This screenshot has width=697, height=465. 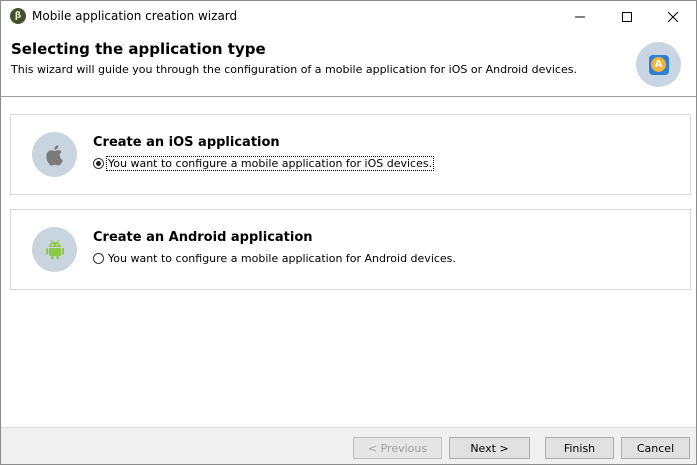 I want to click on previous-button: < Previous, so click(x=397, y=448).